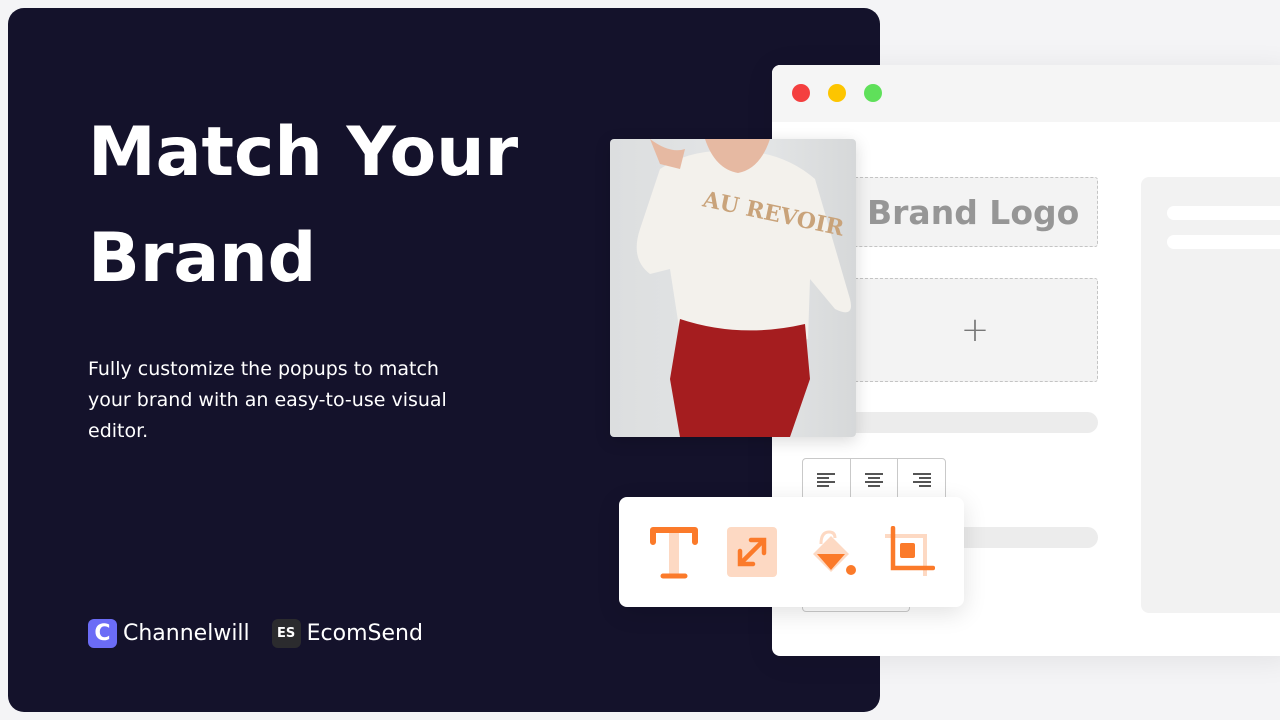 The height and width of the screenshot is (720, 1280). Describe the element at coordinates (791, 552) in the screenshot. I see `style-toolbar` at that location.